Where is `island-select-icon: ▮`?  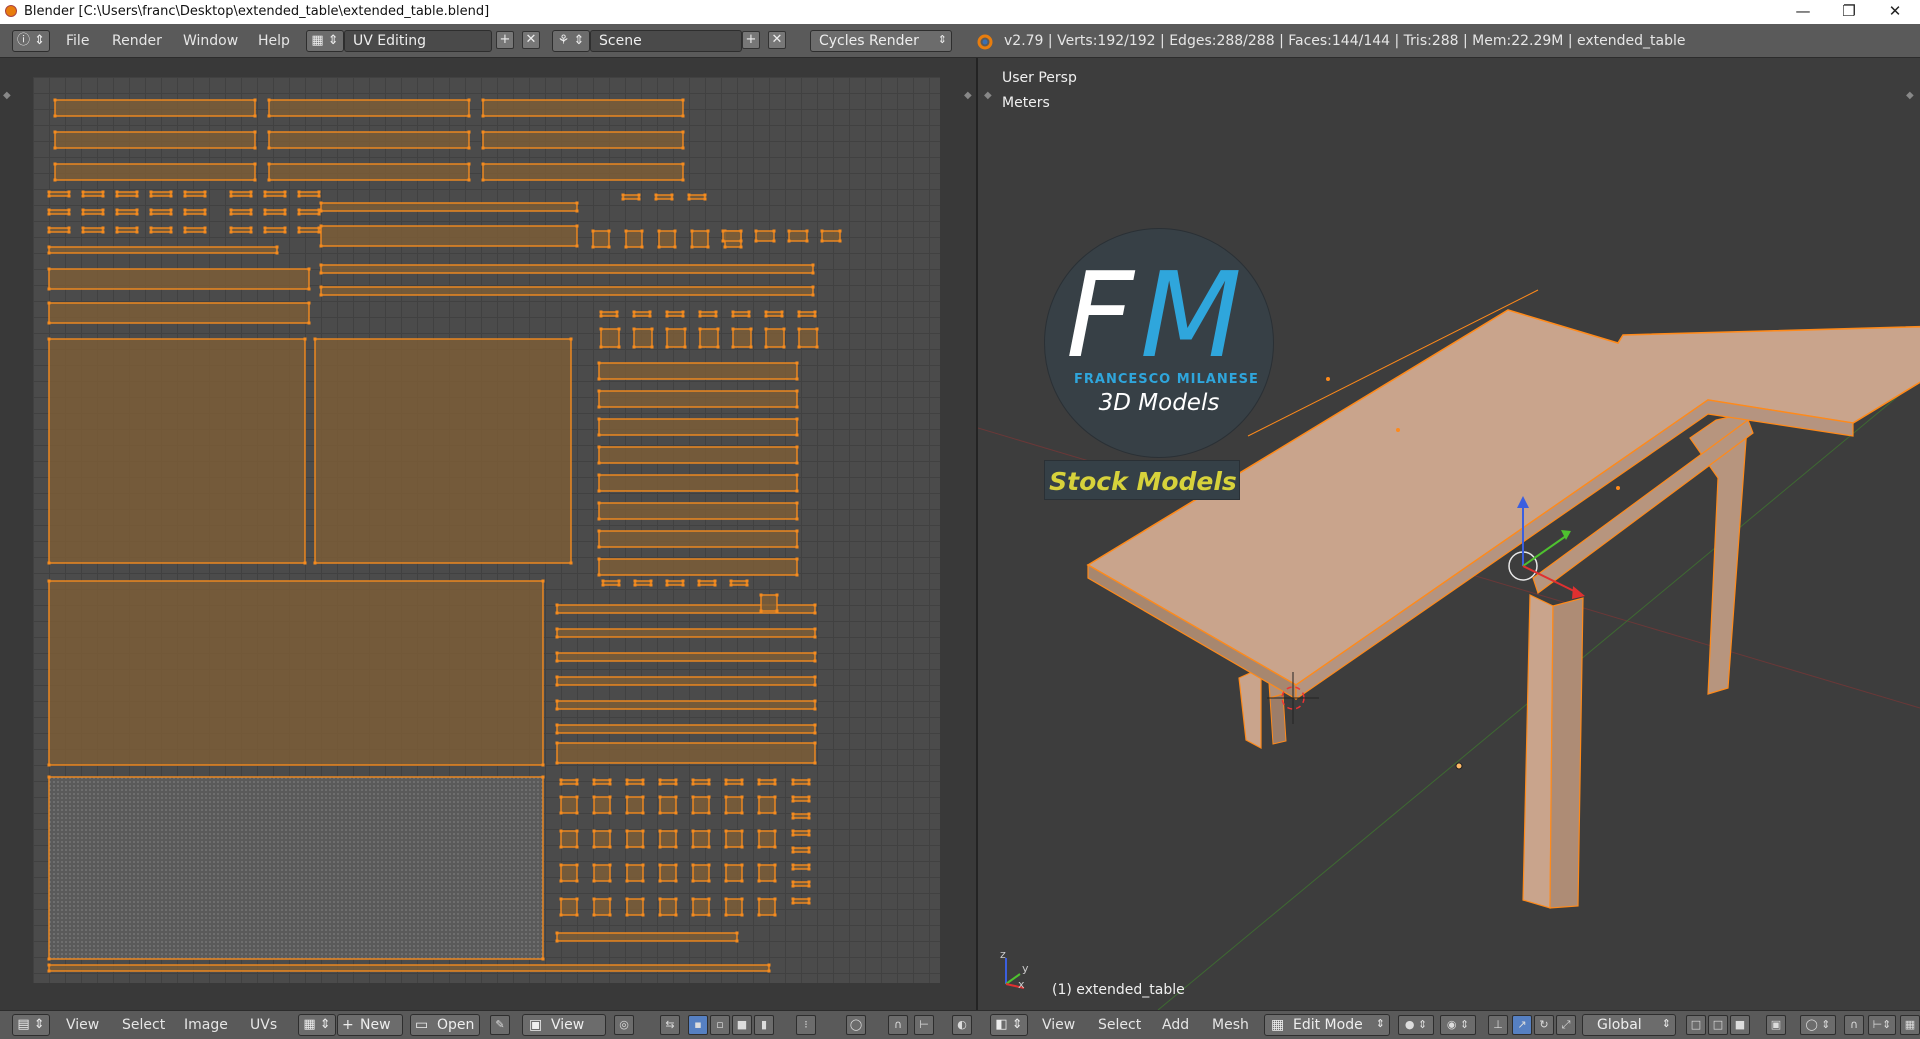
island-select-icon: ▮ is located at coordinates (764, 1025).